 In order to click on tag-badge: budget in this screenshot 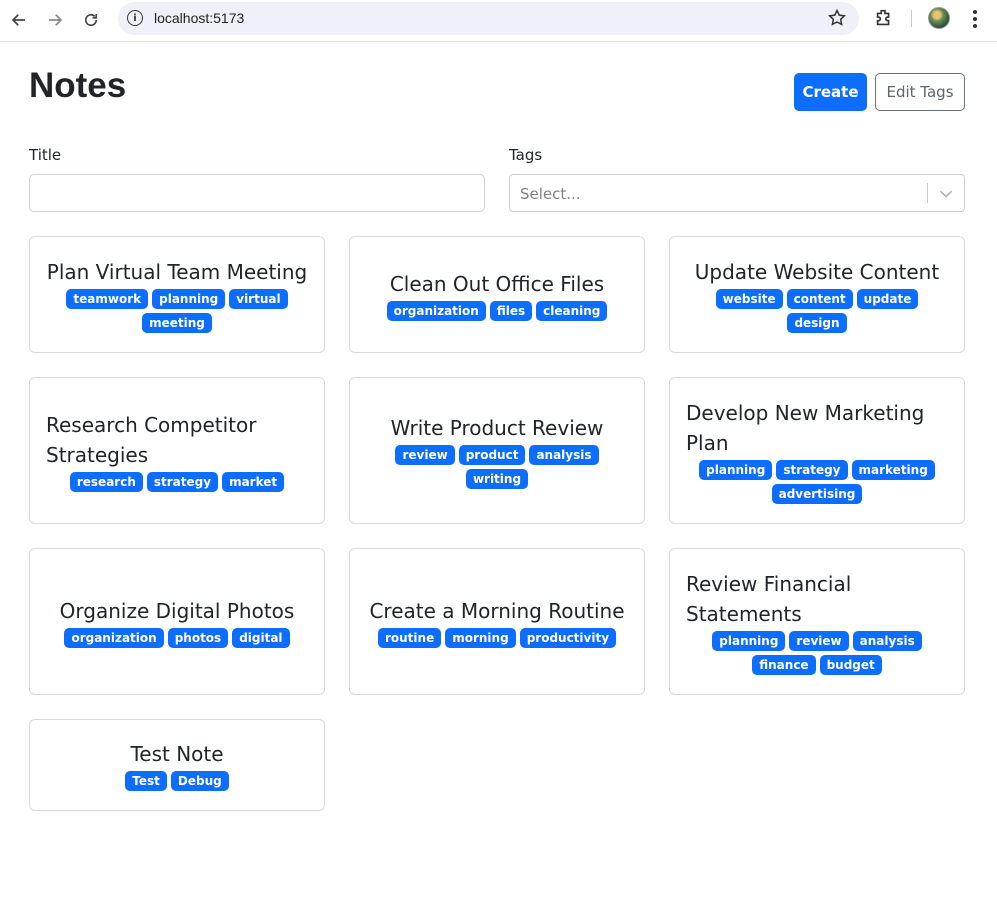, I will do `click(850, 664)`.